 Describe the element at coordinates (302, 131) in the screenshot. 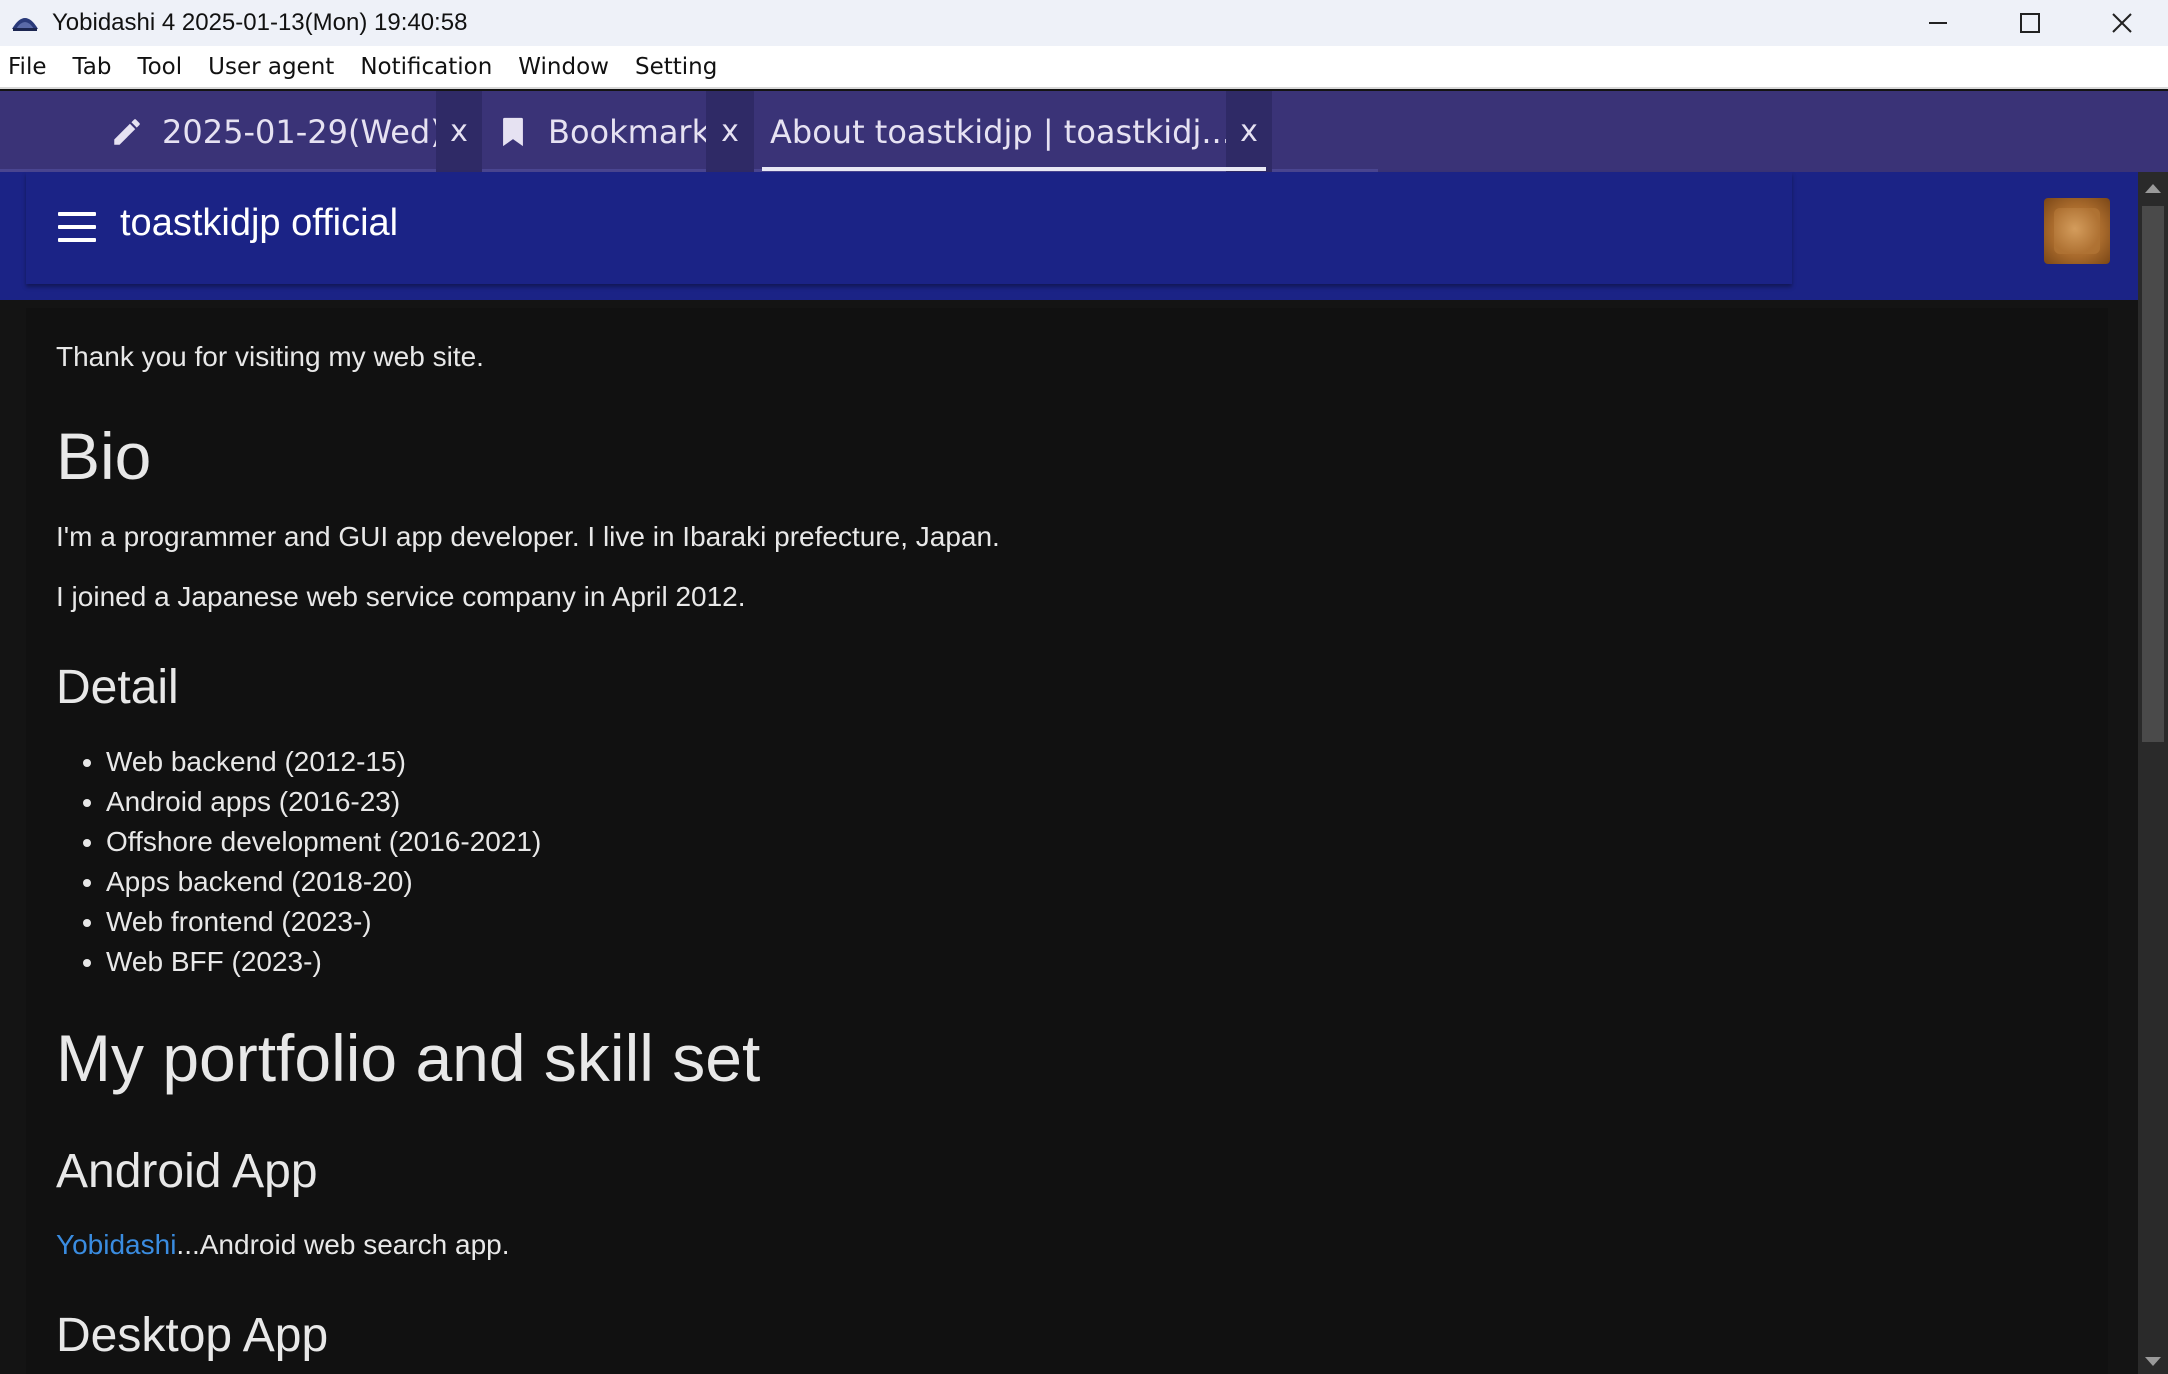

I see `tab-label: 2025-01-29(Wed)` at that location.